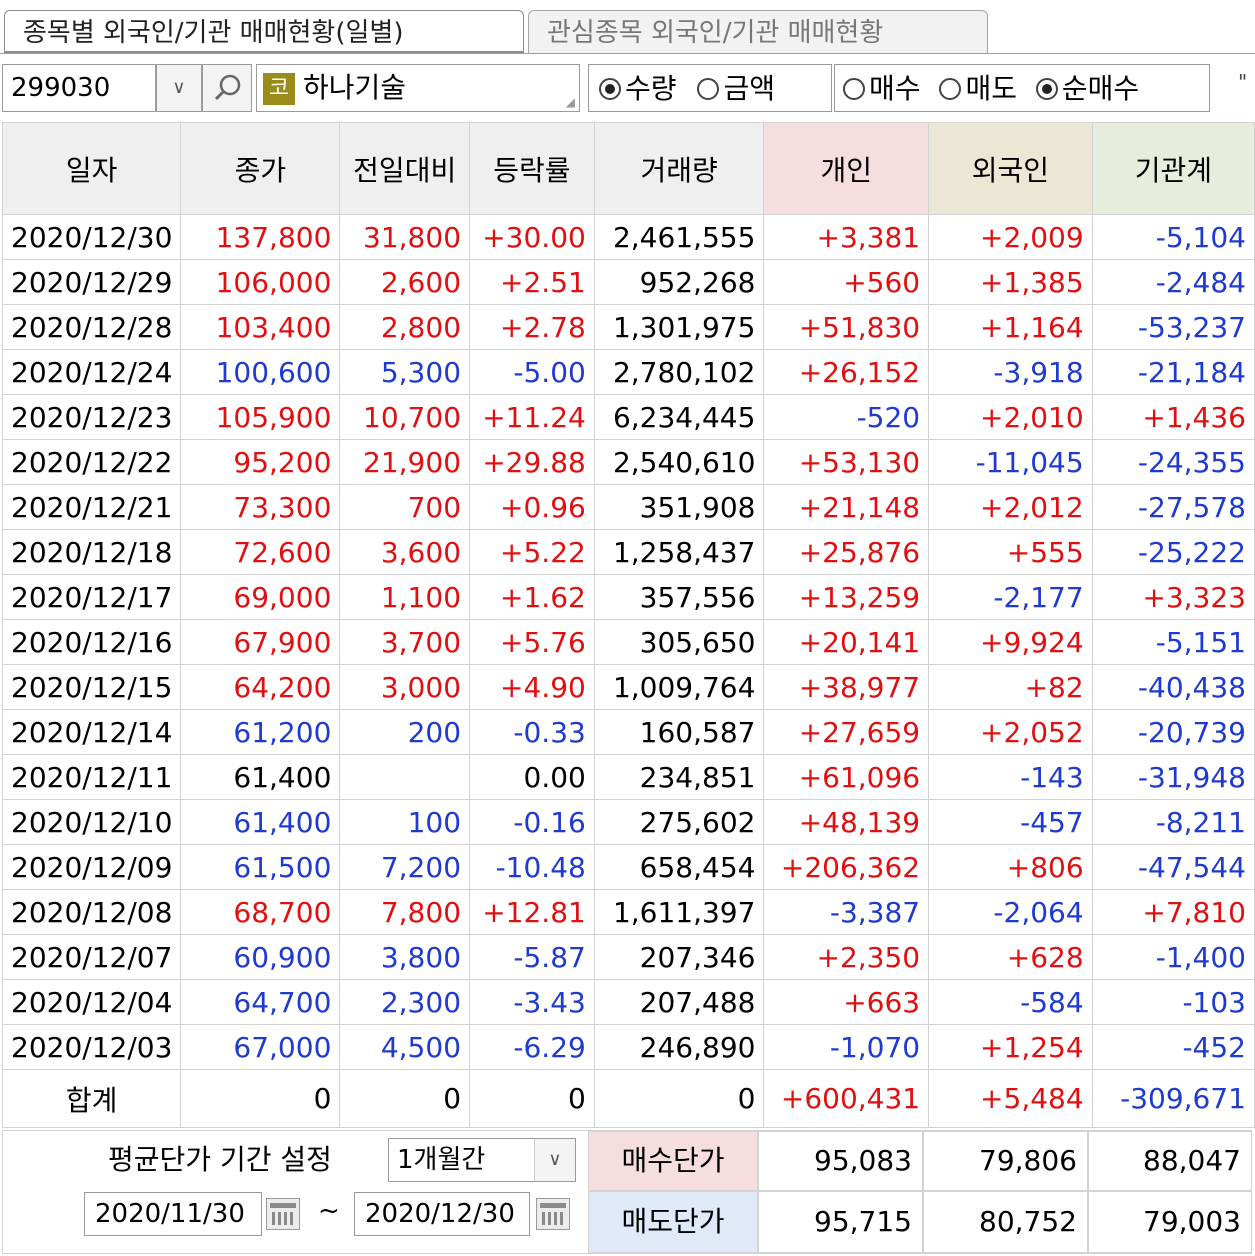  What do you see at coordinates (532, 462) in the screenshot?
I see `row-rate: +29.88` at bounding box center [532, 462].